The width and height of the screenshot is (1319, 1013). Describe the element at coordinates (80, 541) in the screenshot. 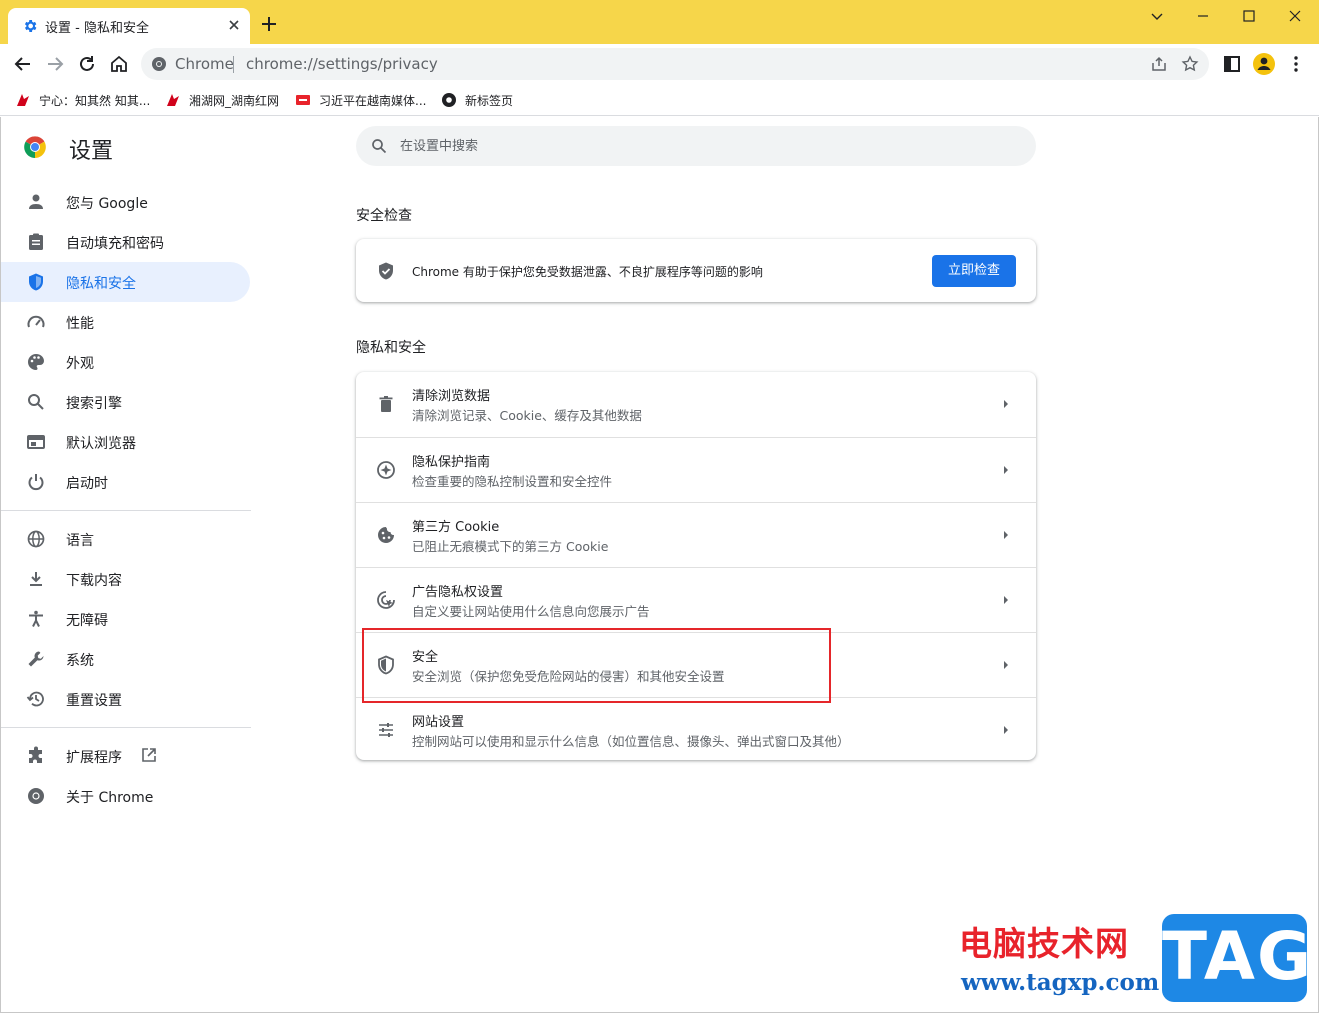

I see `sidebar-item-label: 语言` at that location.